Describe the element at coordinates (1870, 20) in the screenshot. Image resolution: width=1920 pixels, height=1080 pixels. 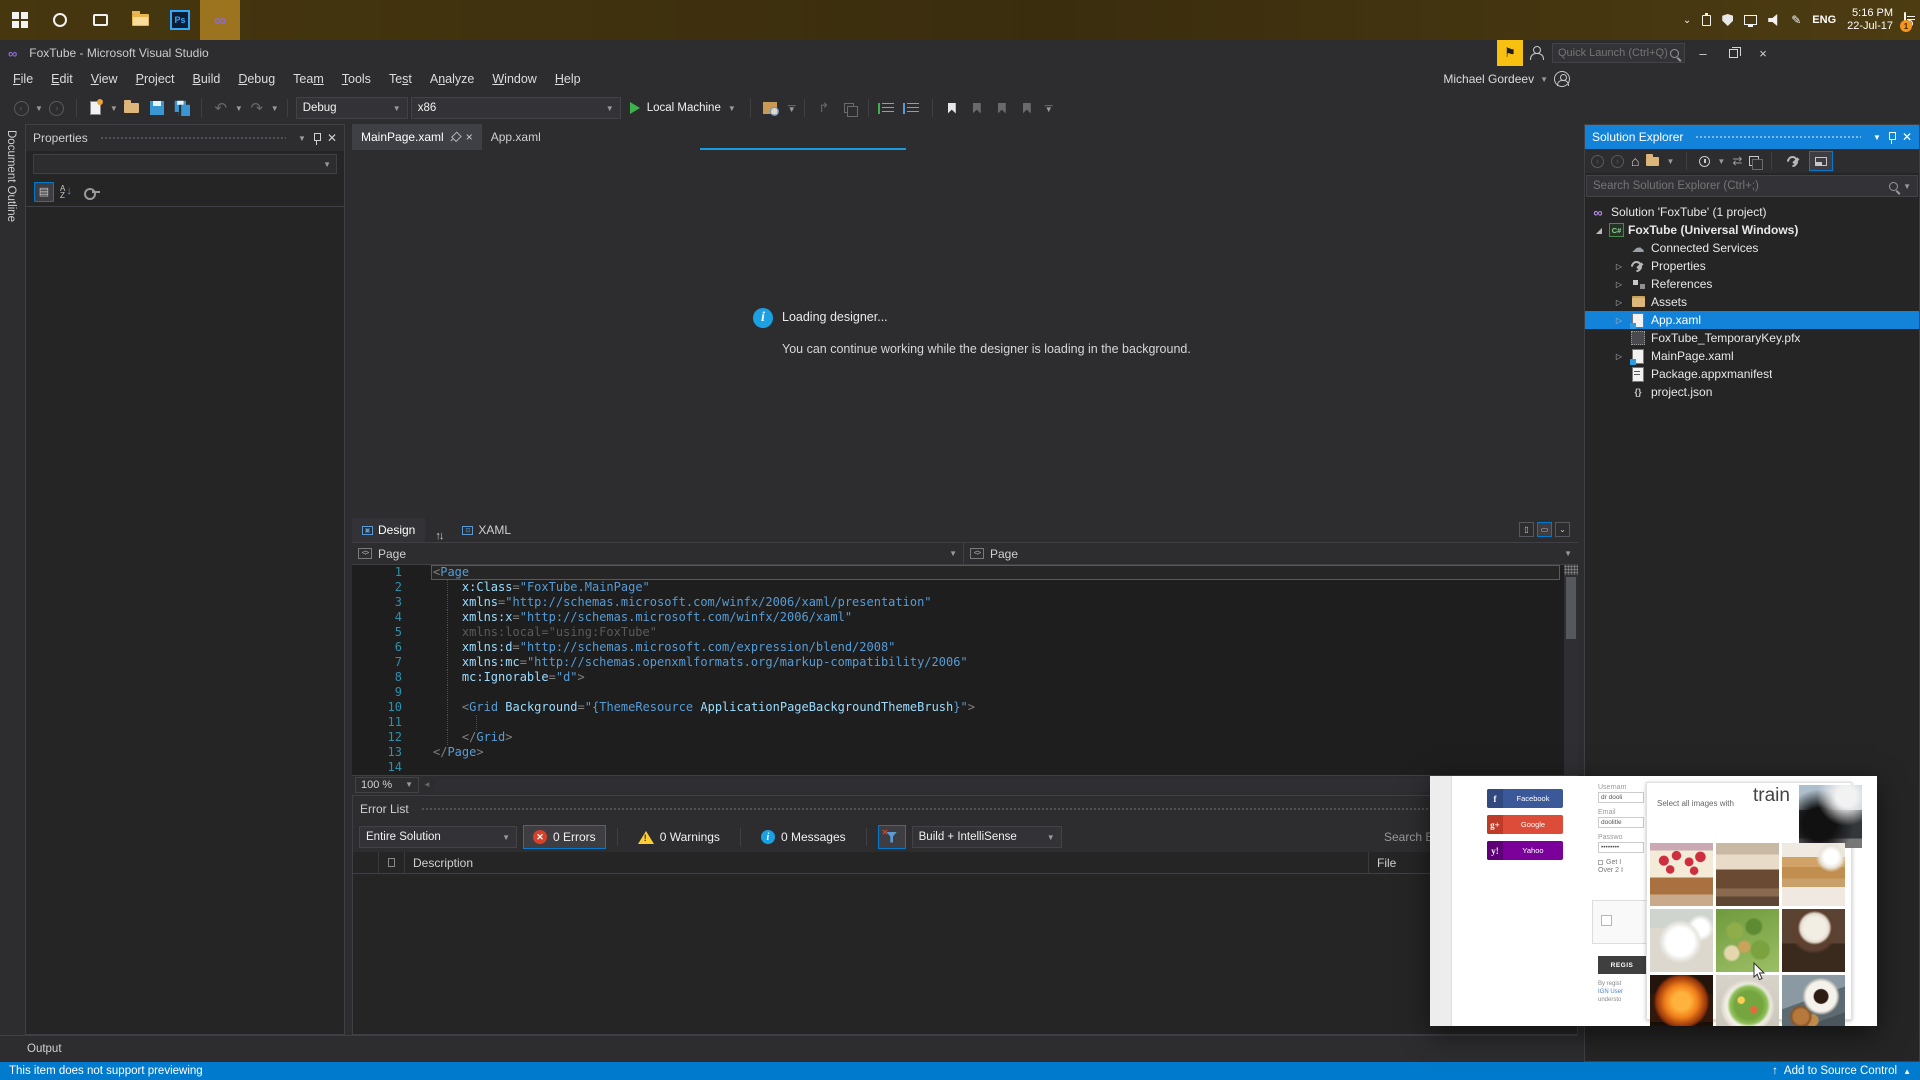
I see `clock: 5:16 PM 22-Jul-17` at that location.